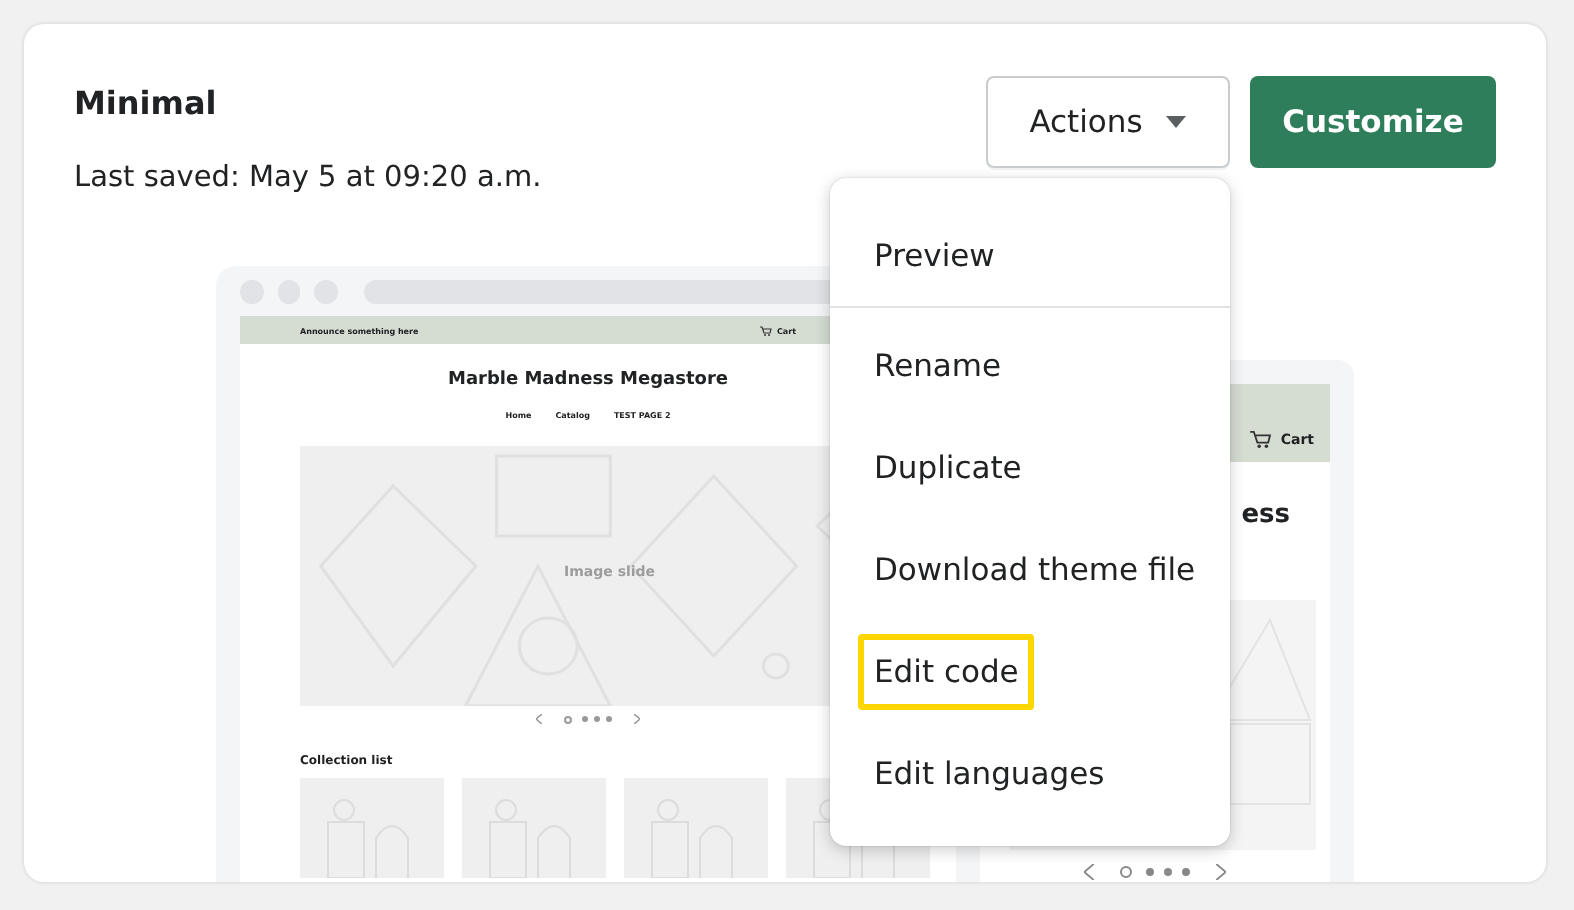  I want to click on store-name: ess, so click(1265, 515).